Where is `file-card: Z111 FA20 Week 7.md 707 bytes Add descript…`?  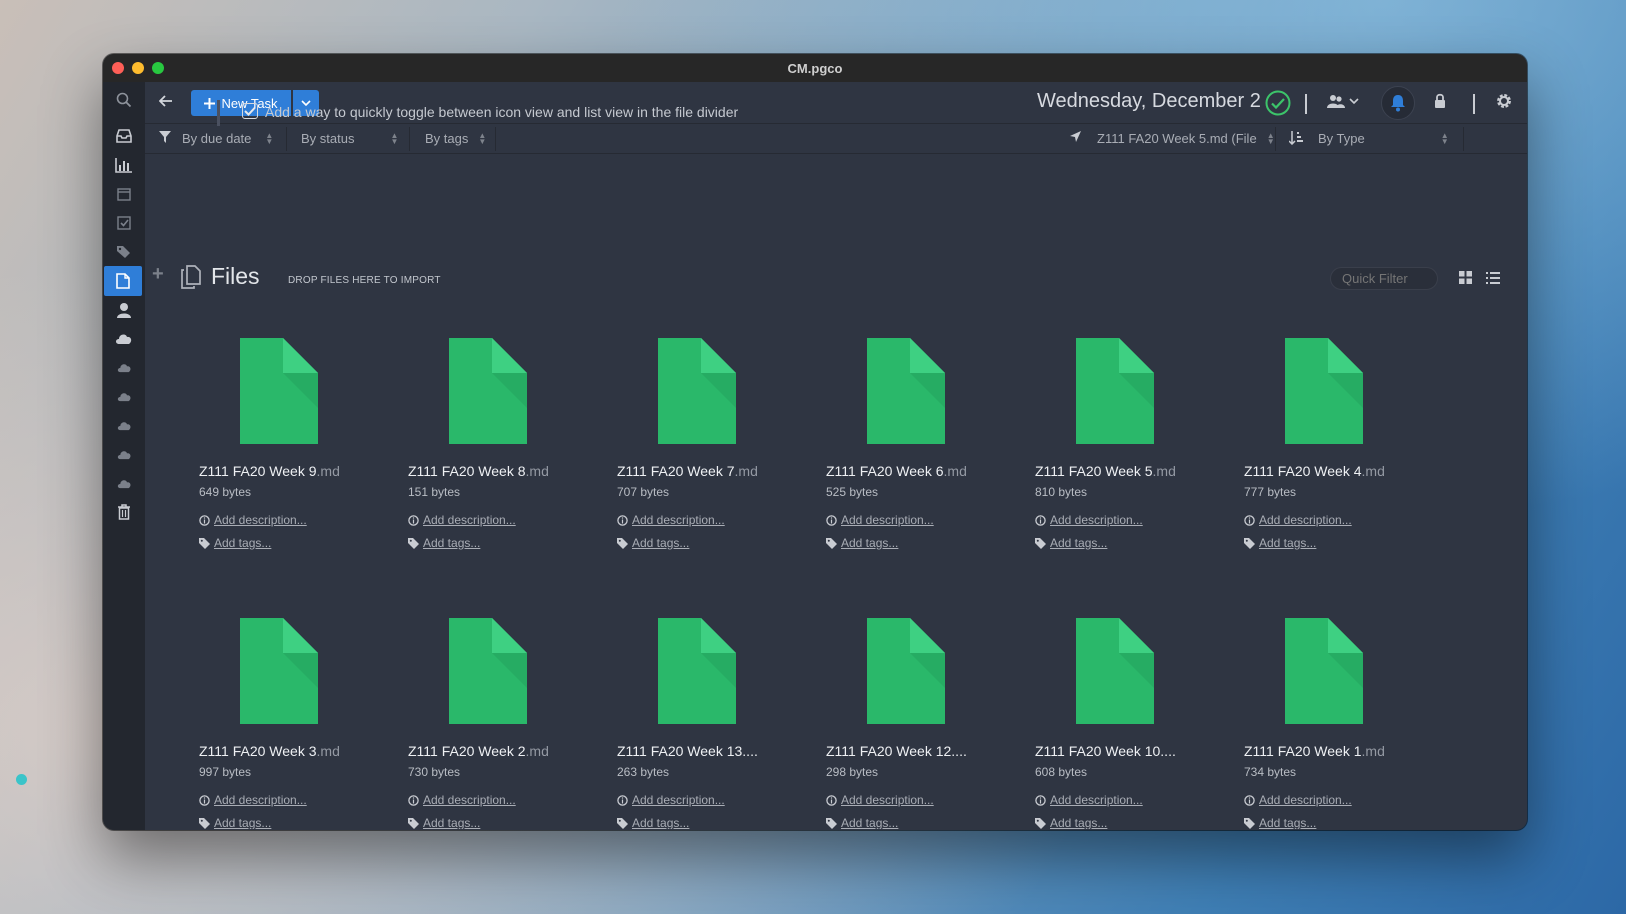 file-card: Z111 FA20 Week 7.md 707 bytes Add descript… is located at coordinates (717, 453).